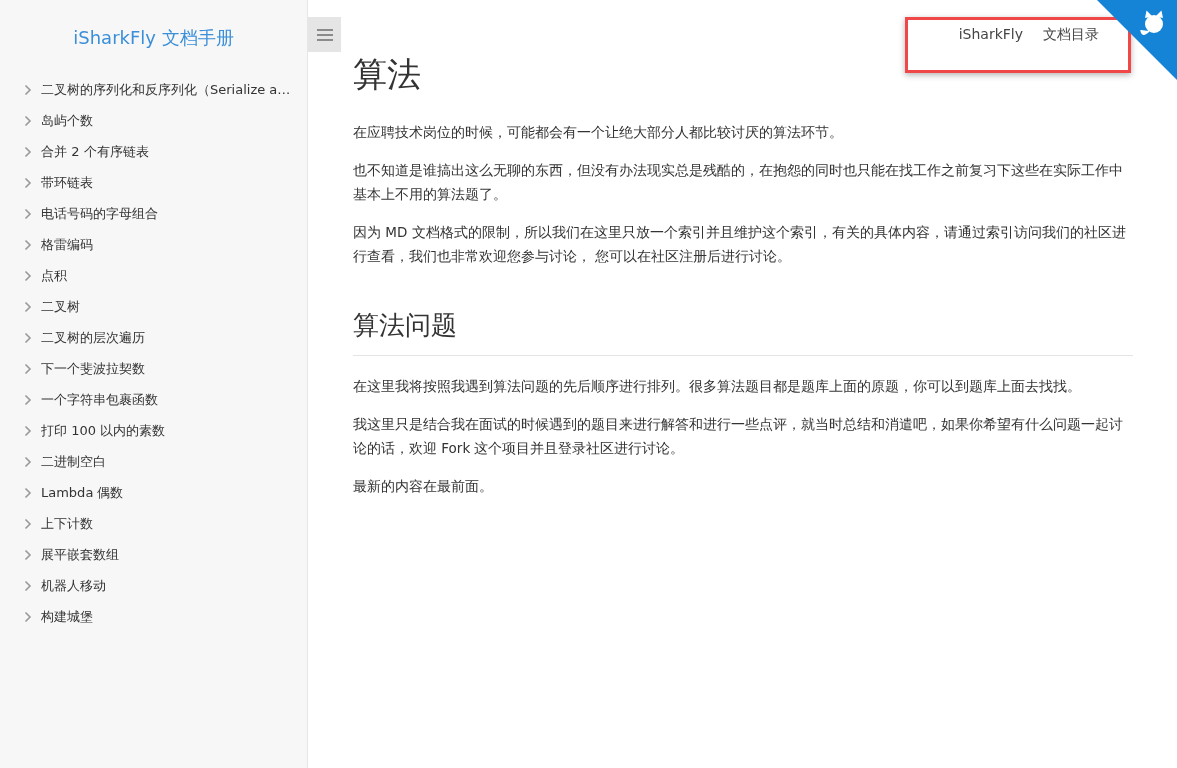 This screenshot has height=768, width=1177. Describe the element at coordinates (165, 461) in the screenshot. I see `sidebar-item: 二进制空白` at that location.